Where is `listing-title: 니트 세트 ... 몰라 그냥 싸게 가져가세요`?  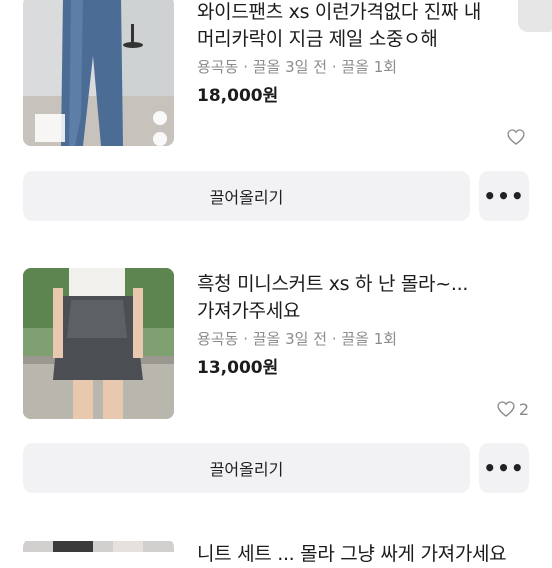
listing-title: 니트 세트 ... 몰라 그냥 싸게 가져가세요 is located at coordinates (352, 554).